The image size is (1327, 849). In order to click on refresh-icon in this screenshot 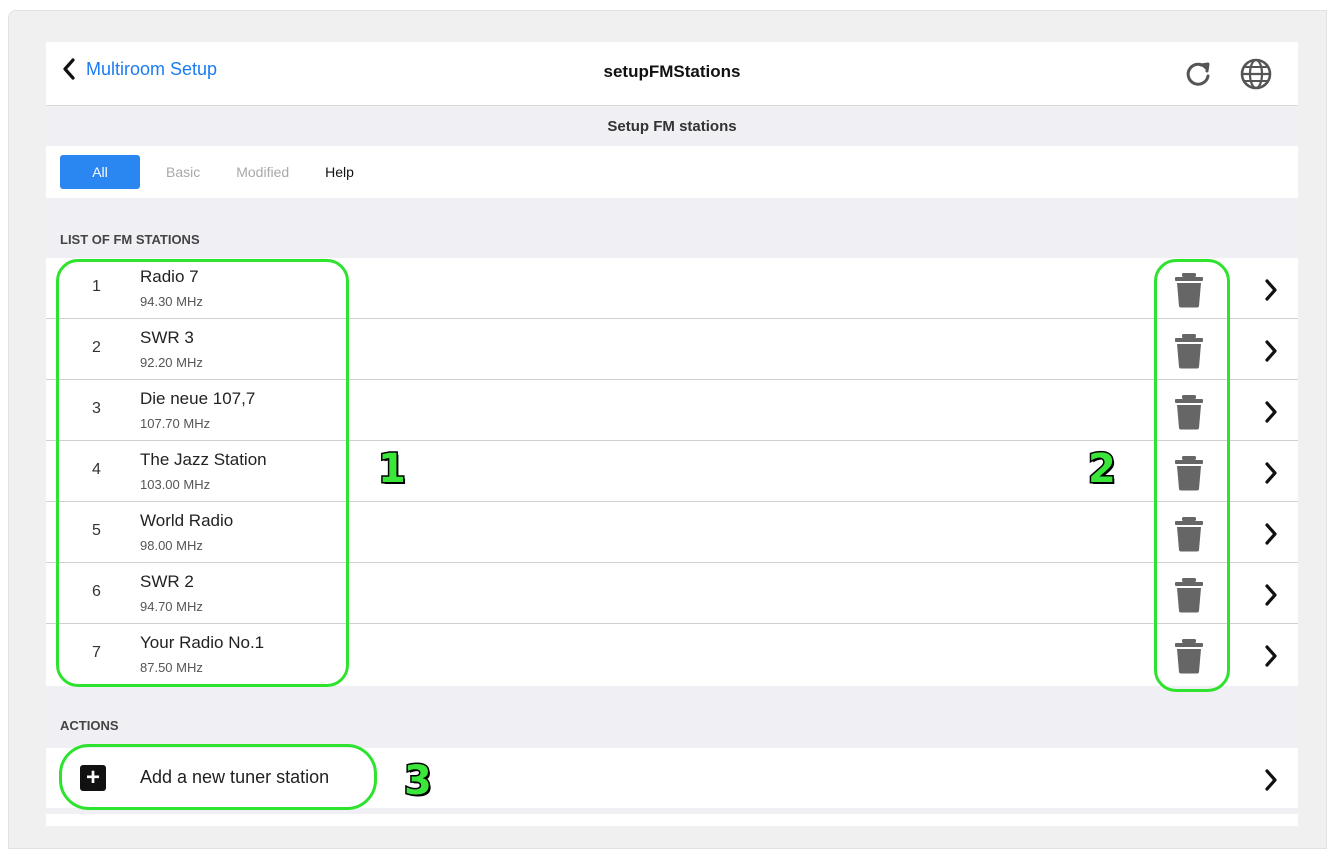, I will do `click(1198, 74)`.